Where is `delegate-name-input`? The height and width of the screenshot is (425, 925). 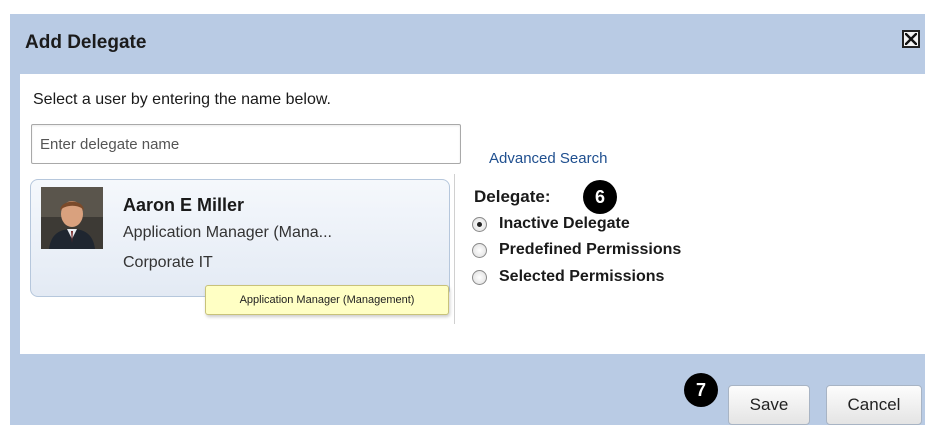 delegate-name-input is located at coordinates (246, 144).